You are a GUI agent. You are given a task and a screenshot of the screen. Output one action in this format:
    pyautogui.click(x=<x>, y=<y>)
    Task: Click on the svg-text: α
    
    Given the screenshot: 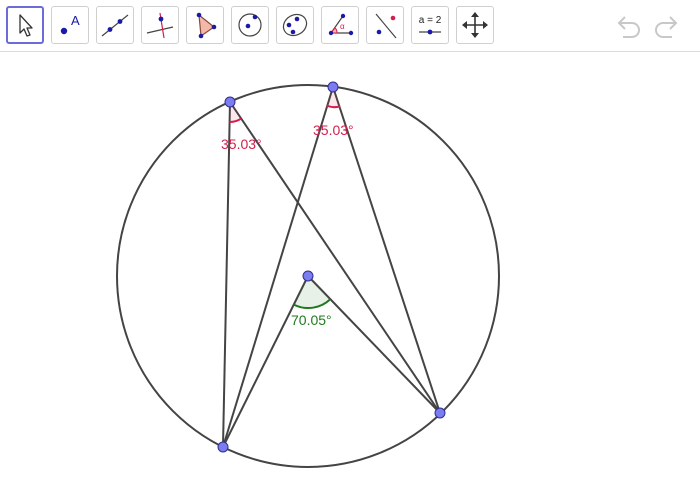 What is the action you would take?
    pyautogui.click(x=342, y=26)
    